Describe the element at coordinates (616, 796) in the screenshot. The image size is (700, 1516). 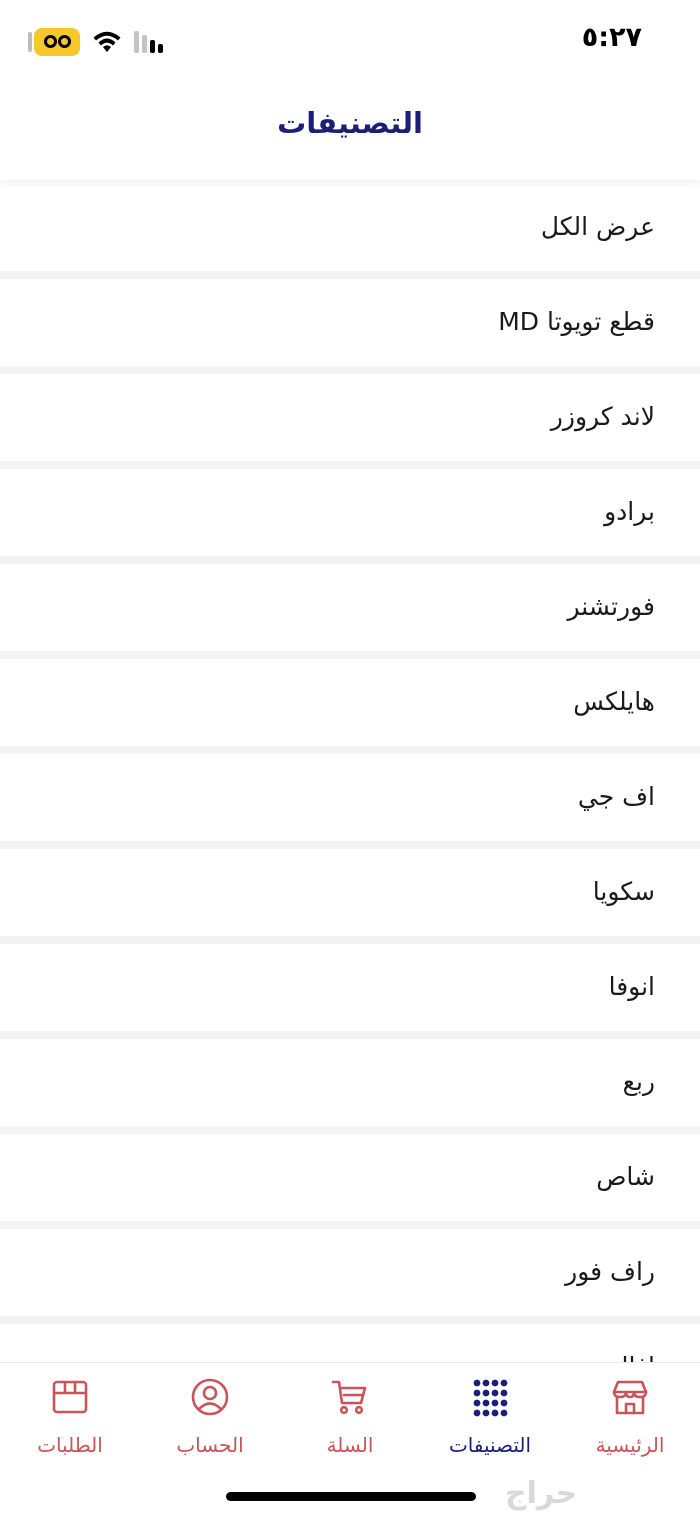
I see `category-label: اف جي` at that location.